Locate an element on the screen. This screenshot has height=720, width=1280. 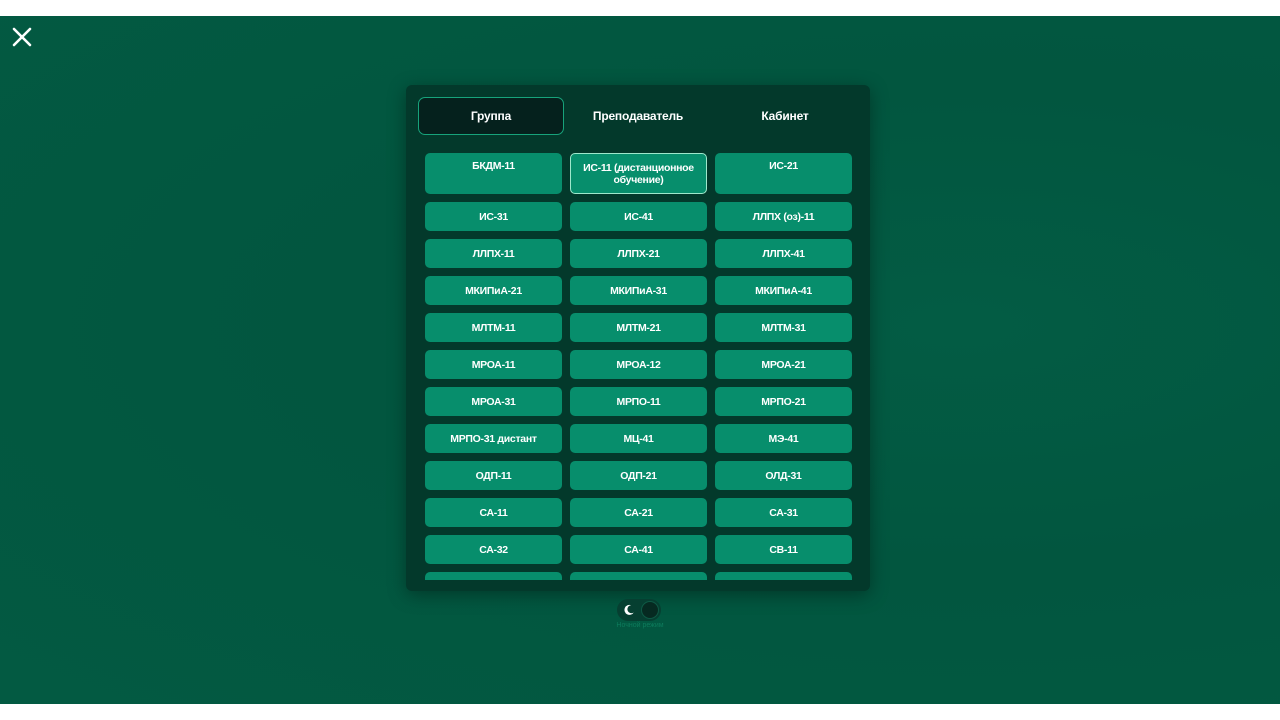
theme-toggle-caption: Ночной режим is located at coordinates (640, 625).